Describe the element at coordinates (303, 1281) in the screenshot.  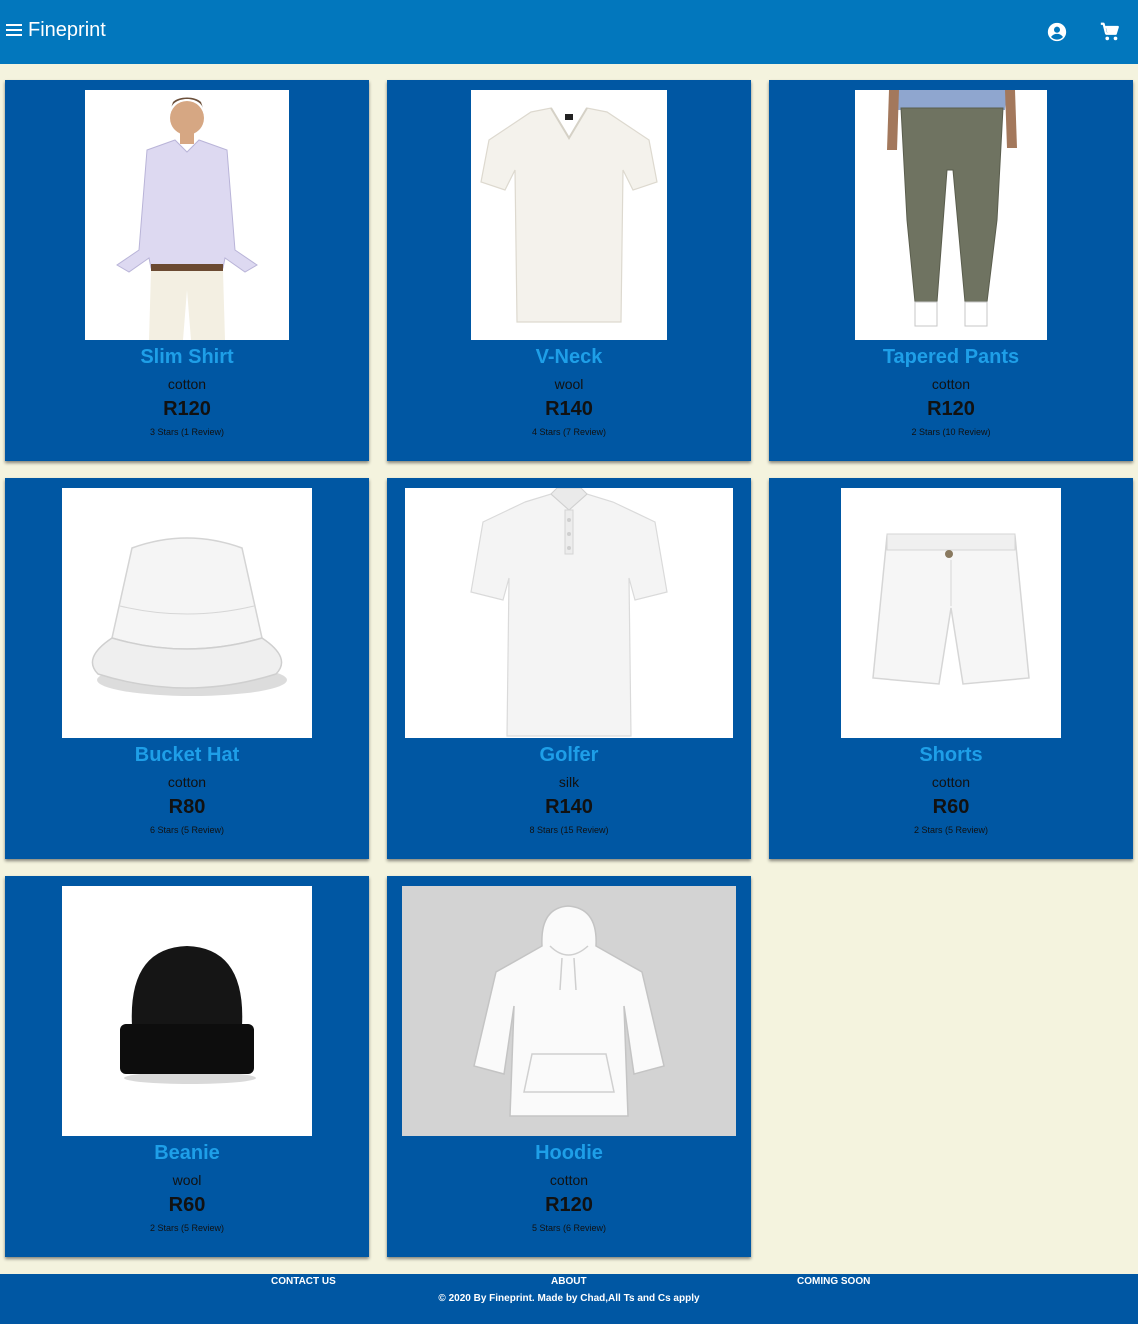
I see `footer-link-contact: CONTACT US` at that location.